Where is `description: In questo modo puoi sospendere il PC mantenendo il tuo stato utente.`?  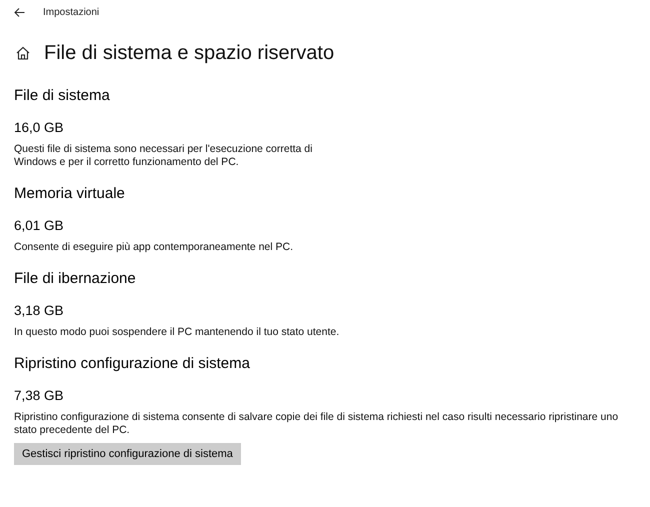 description: In questo modo puoi sospendere il PC mantenendo il tuo stato utente. is located at coordinates (177, 332).